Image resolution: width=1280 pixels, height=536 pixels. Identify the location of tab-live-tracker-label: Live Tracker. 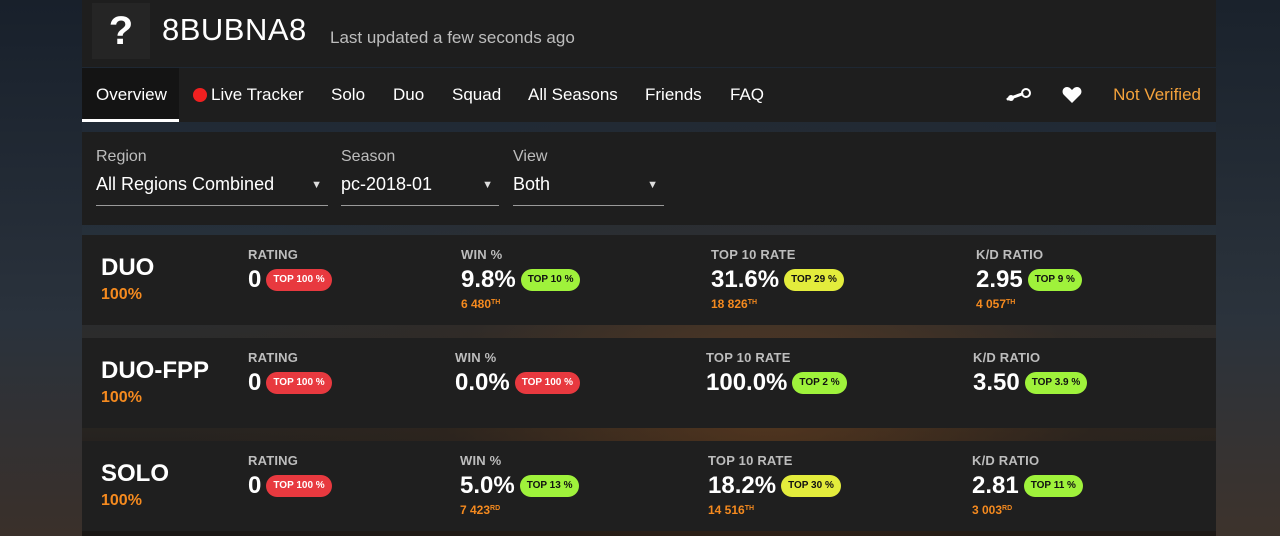
(257, 94).